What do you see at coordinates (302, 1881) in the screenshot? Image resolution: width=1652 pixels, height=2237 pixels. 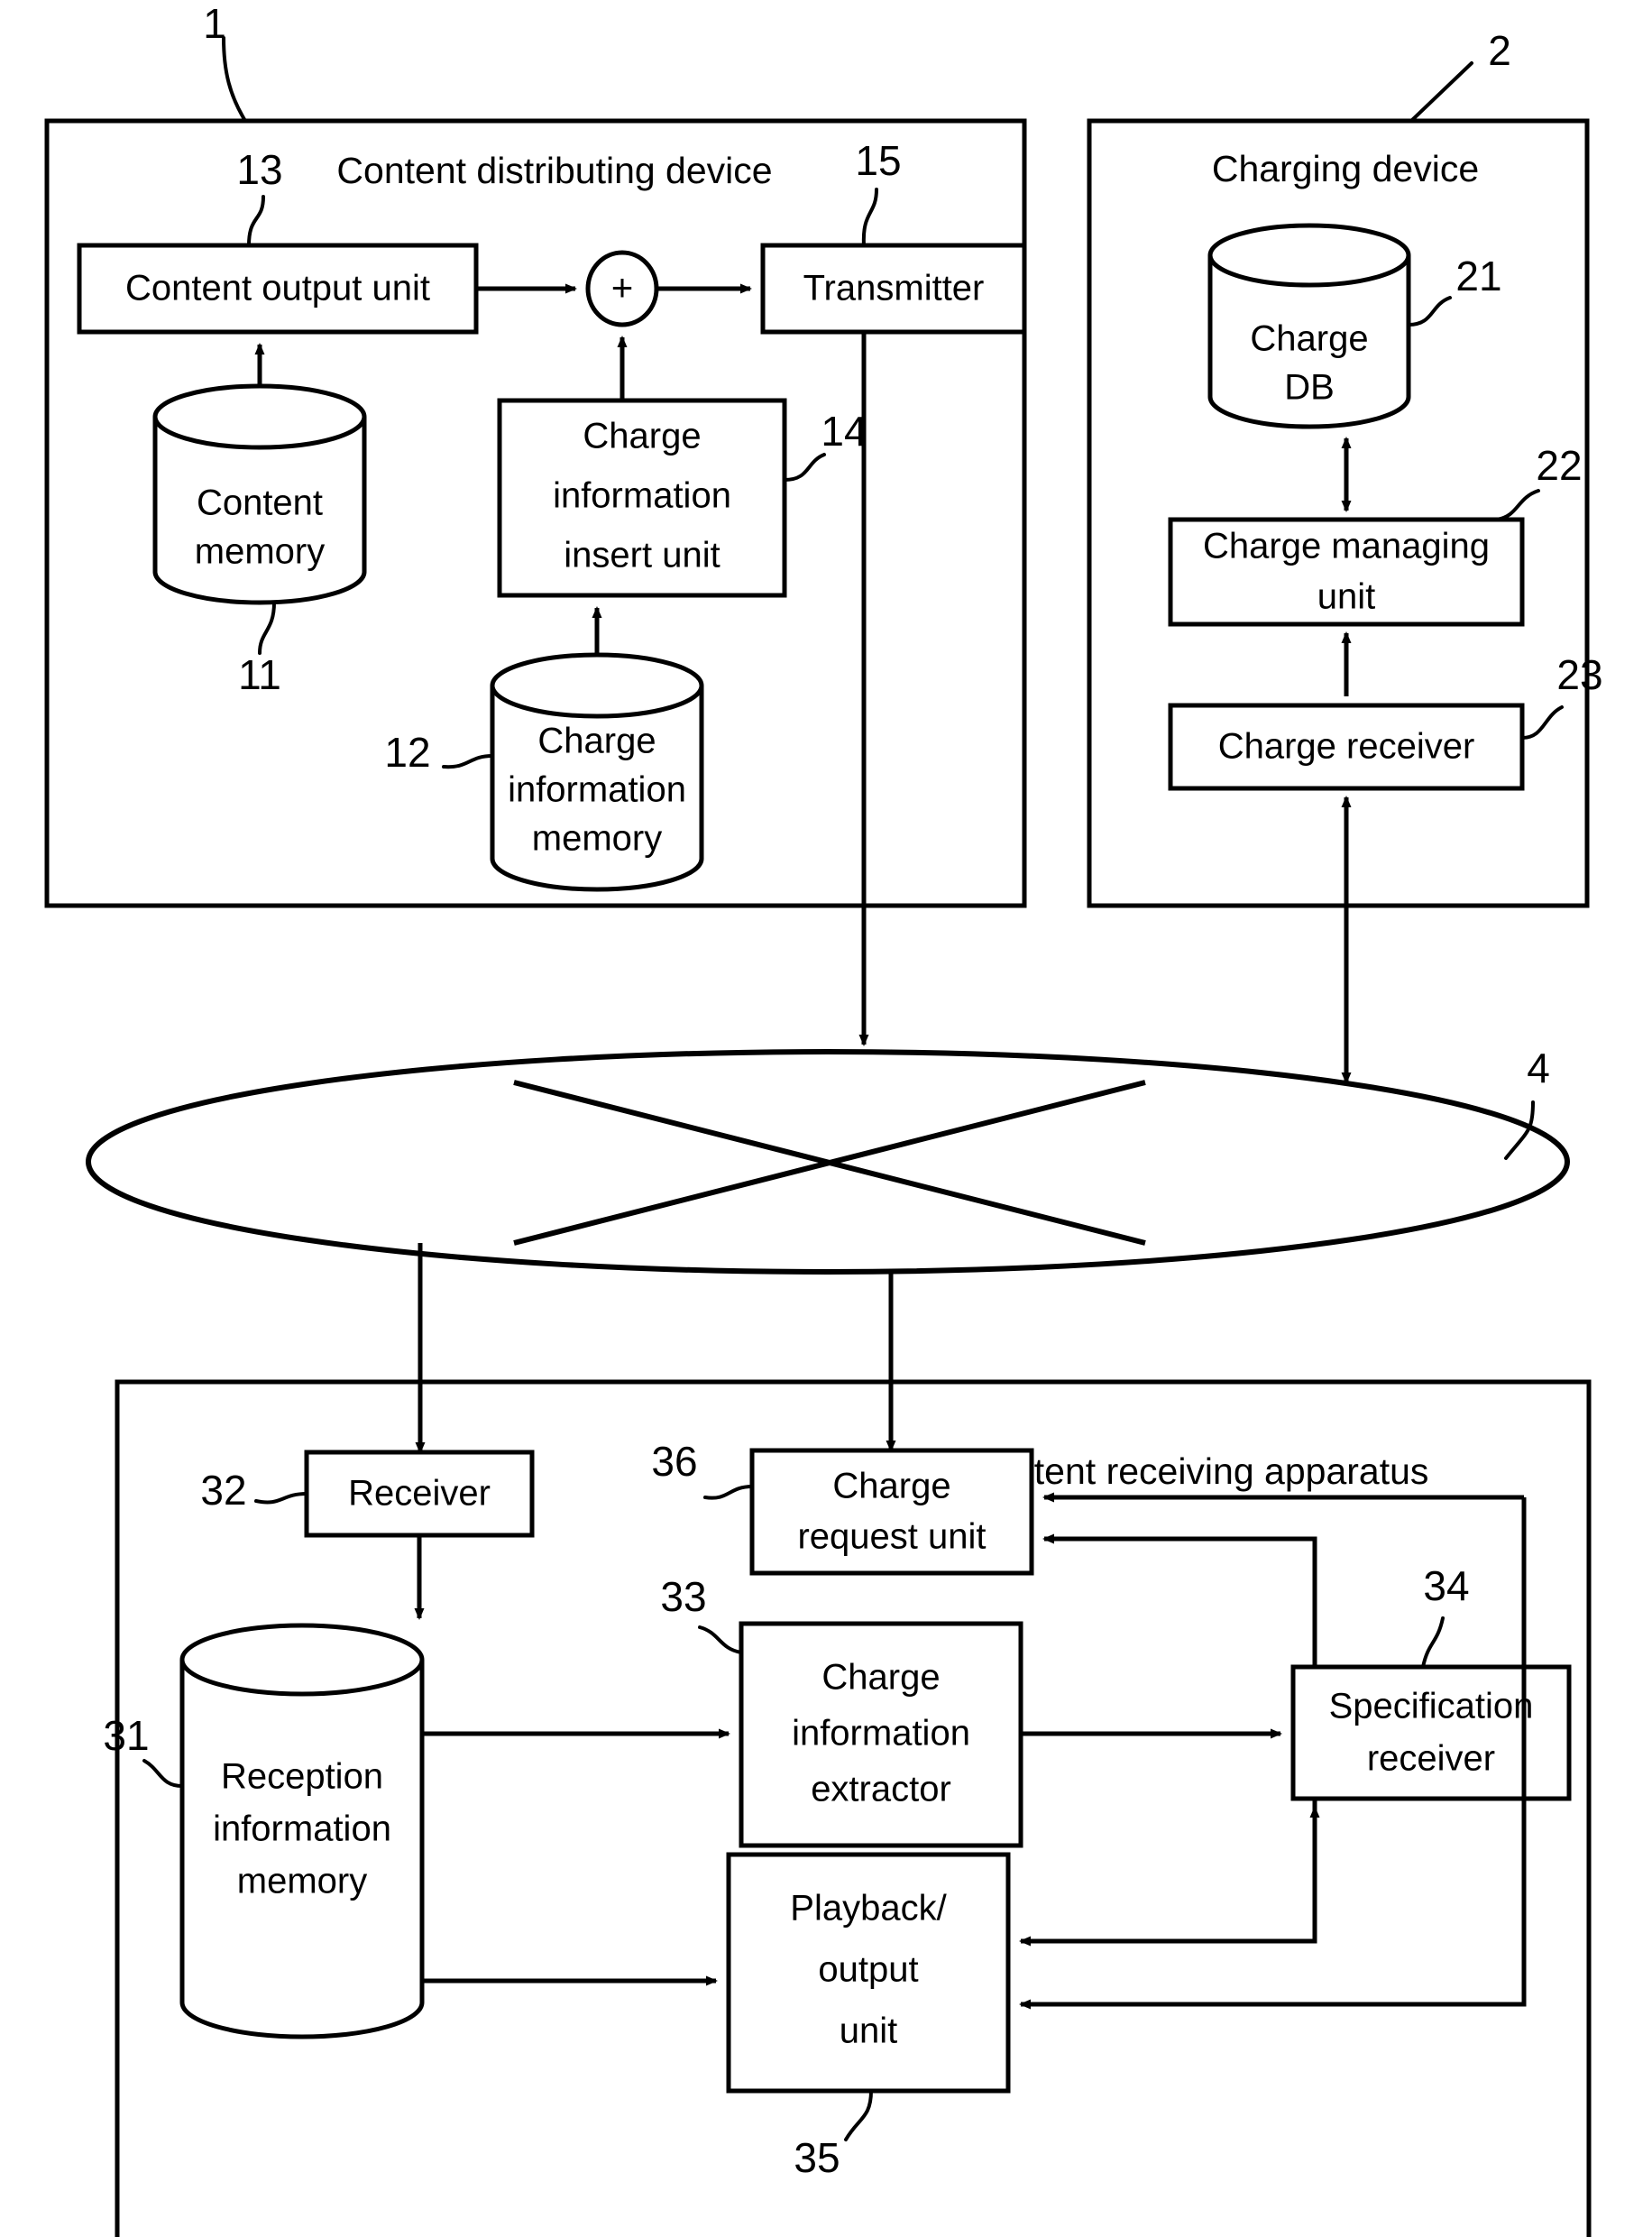 I see `reception-info-memory-label-line3: memory` at bounding box center [302, 1881].